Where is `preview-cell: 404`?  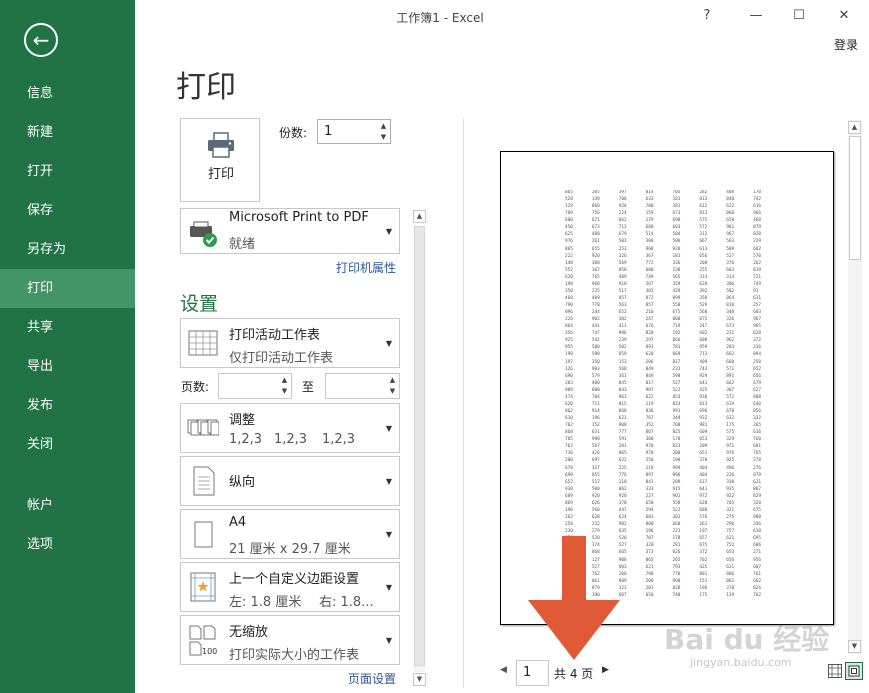
preview-cell: 404 is located at coordinates (703, 468).